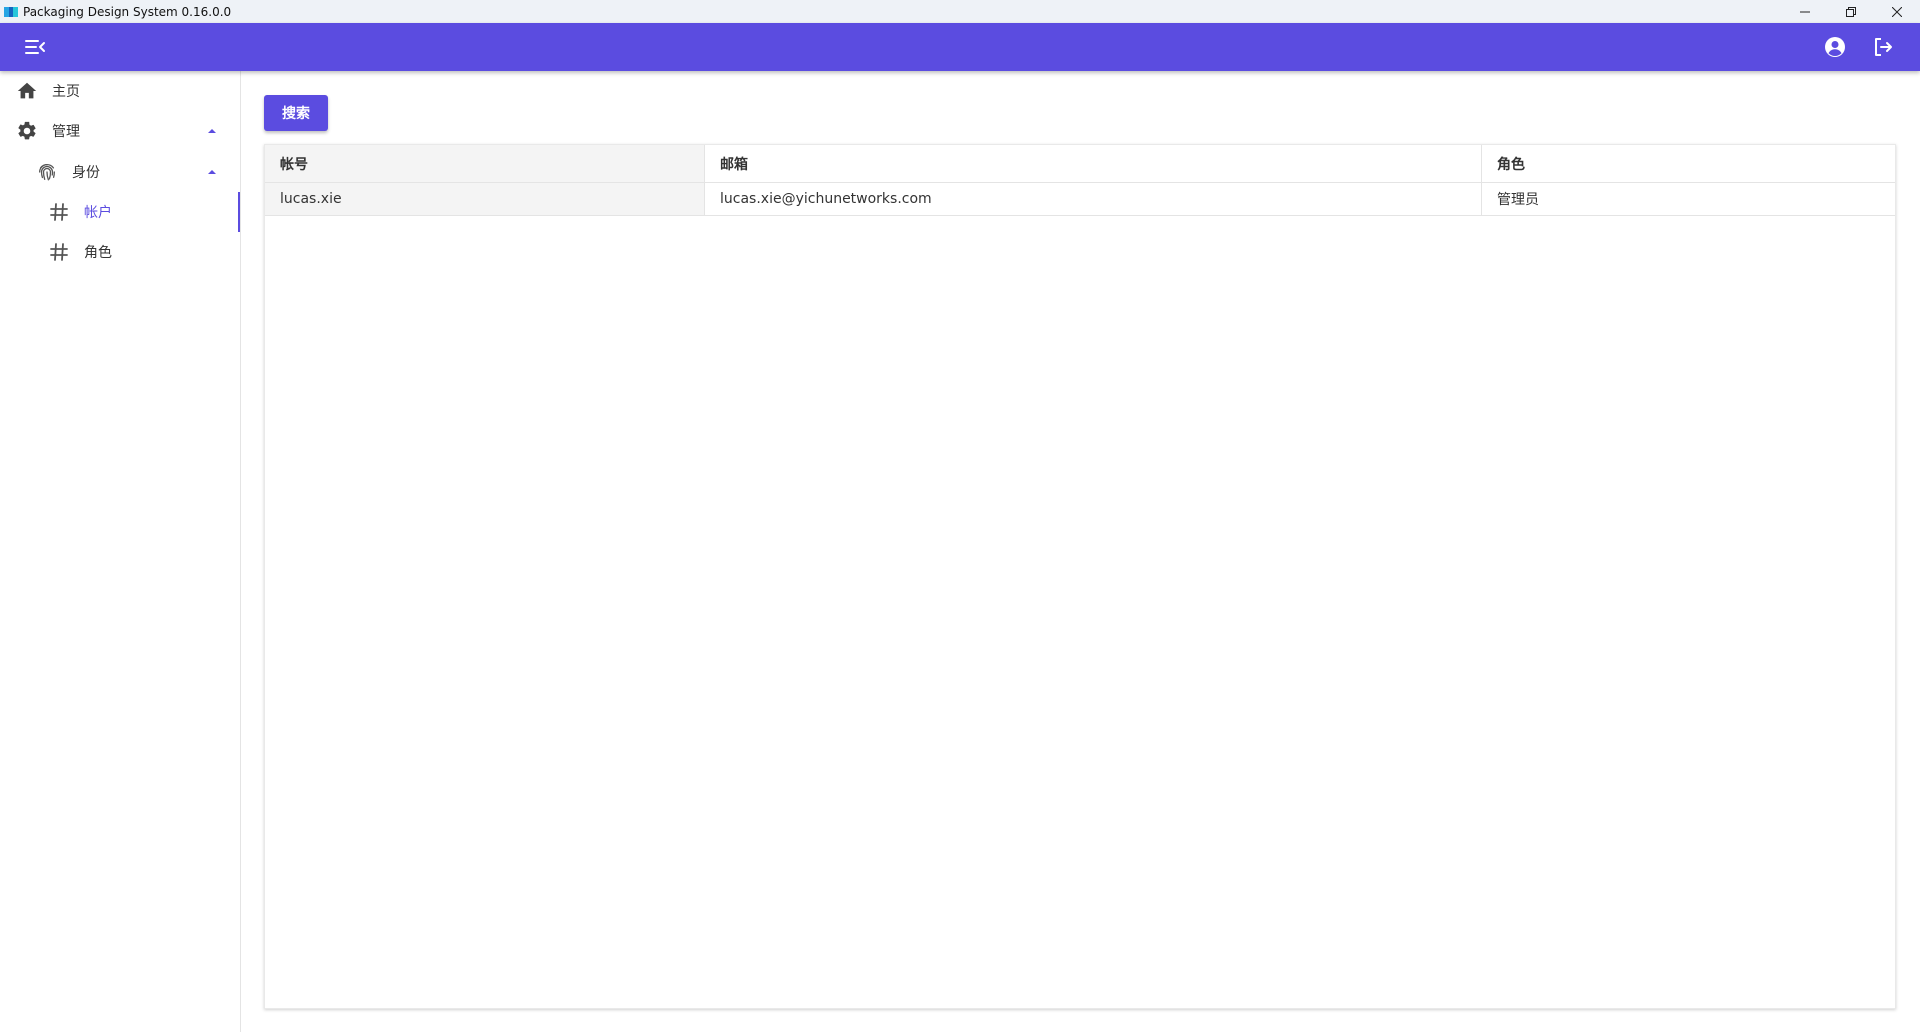 Image resolution: width=1920 pixels, height=1032 pixels. What do you see at coordinates (960, 11) in the screenshot?
I see `window-titlebar: Packaging Design System 0.16.0.0` at bounding box center [960, 11].